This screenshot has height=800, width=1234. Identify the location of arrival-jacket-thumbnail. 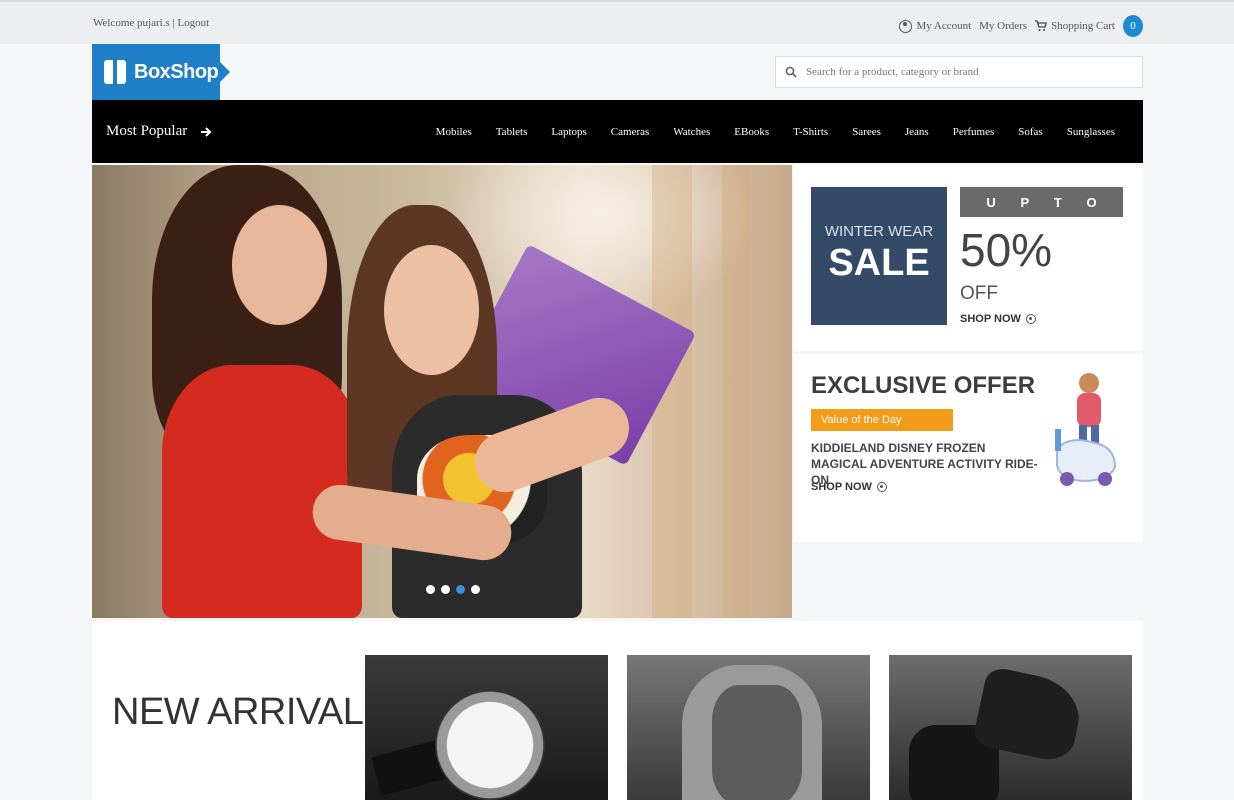
(748, 727).